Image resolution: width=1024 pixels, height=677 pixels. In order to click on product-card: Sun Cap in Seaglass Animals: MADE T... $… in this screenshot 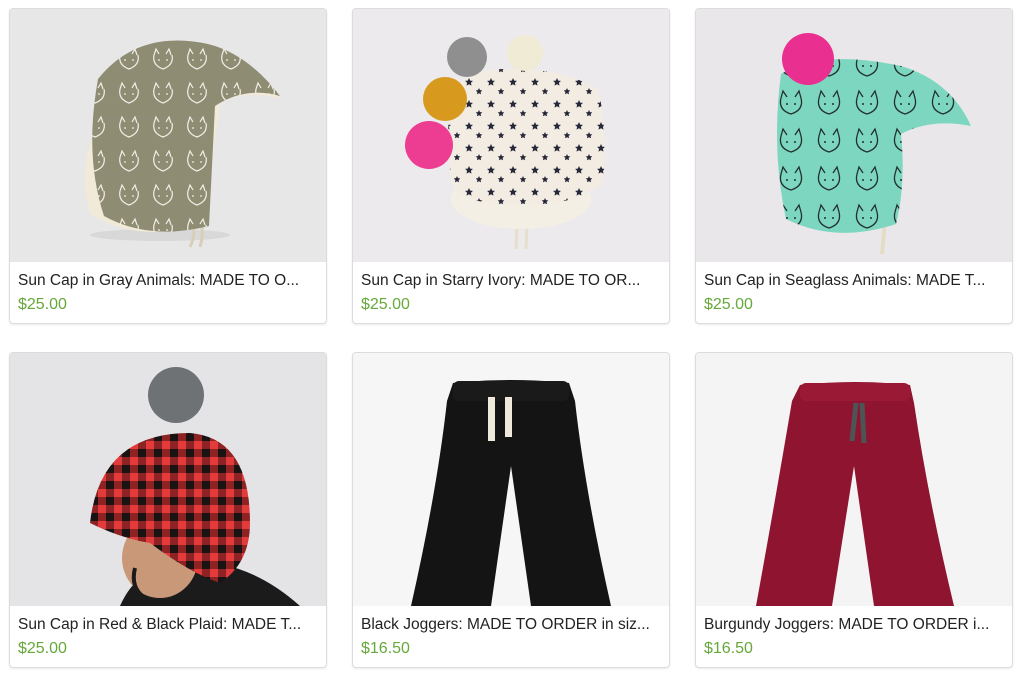, I will do `click(854, 166)`.